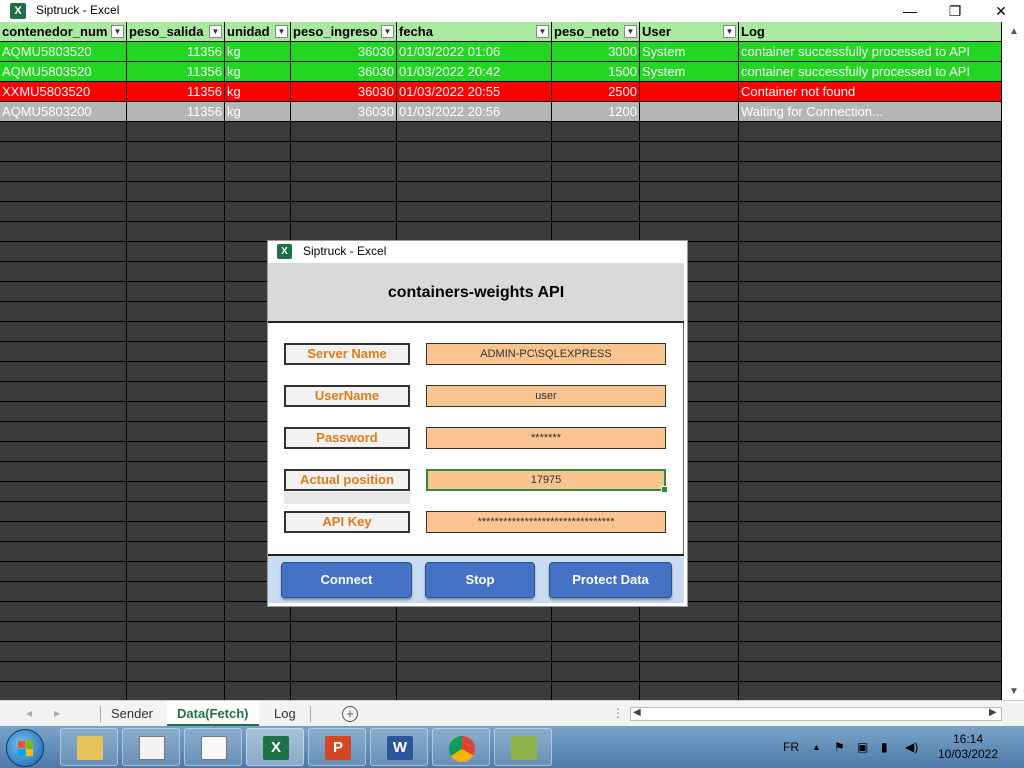 The width and height of the screenshot is (1024, 768). I want to click on hscroll-right-icon: ▶, so click(993, 712).